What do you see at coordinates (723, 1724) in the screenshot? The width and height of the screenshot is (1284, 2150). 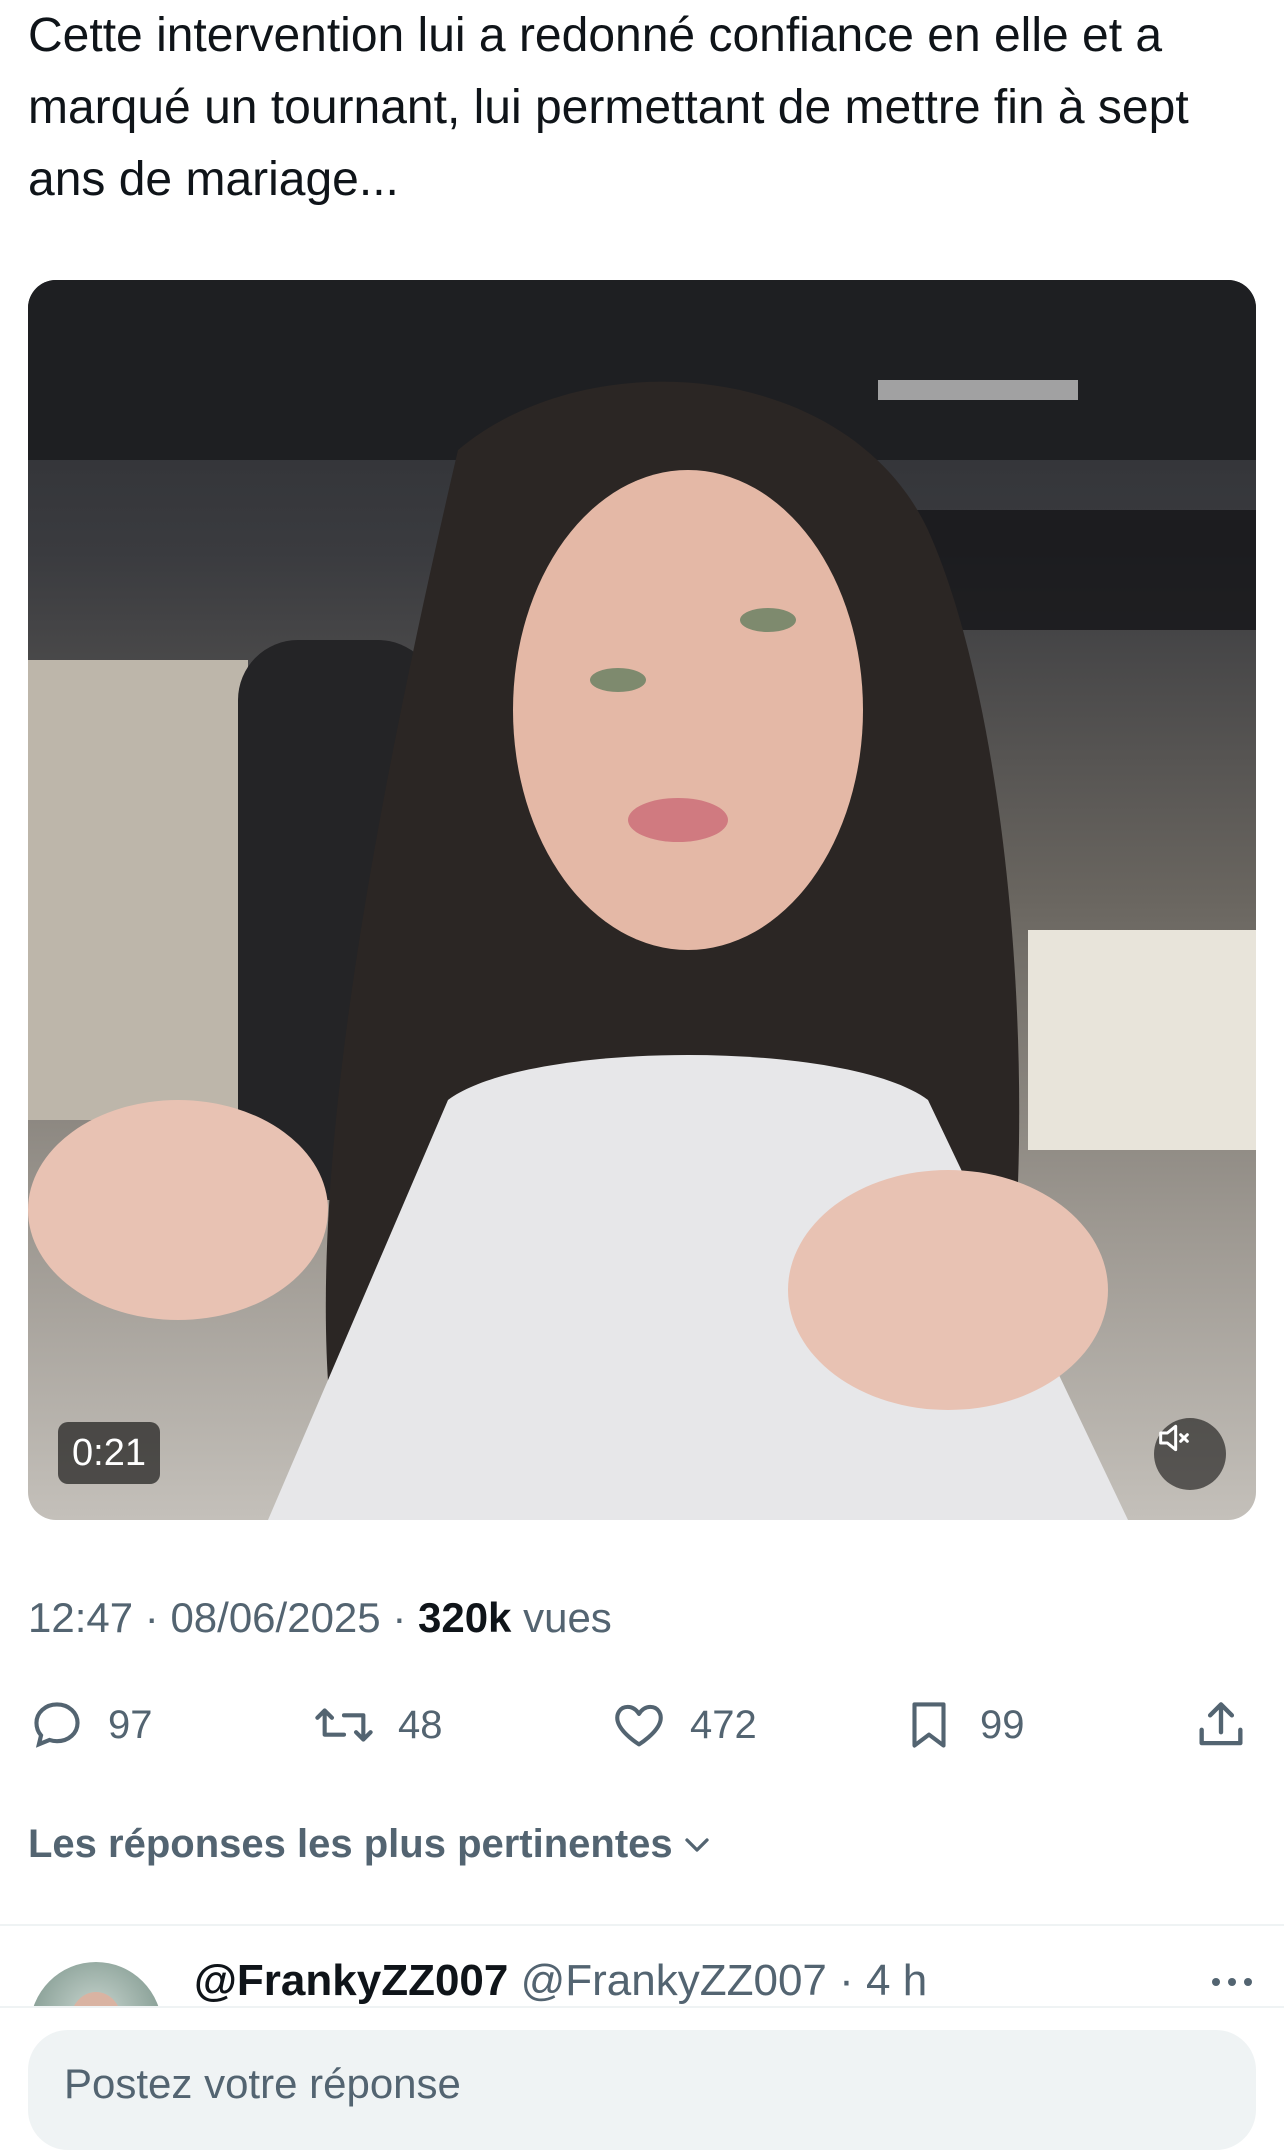 I see `like-count: 472` at bounding box center [723, 1724].